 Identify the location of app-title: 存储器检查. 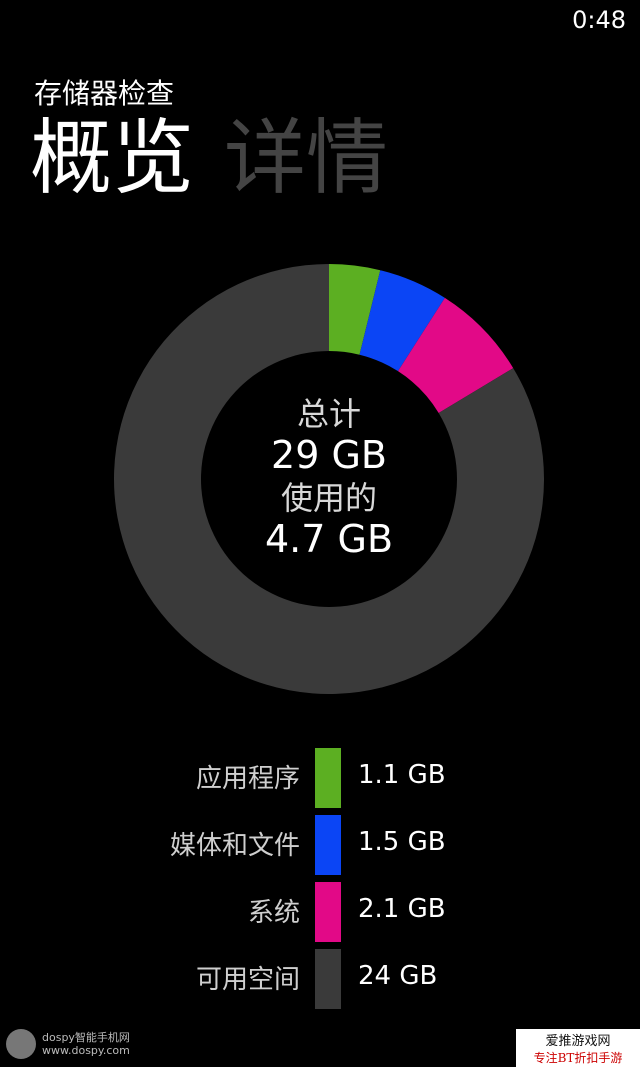
(104, 93).